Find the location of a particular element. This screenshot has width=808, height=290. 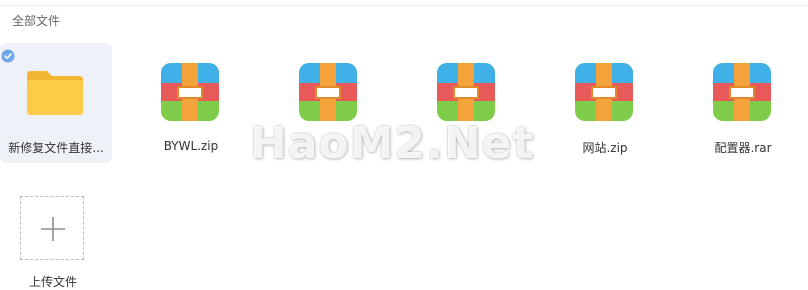

selected-check-icon is located at coordinates (8, 56).